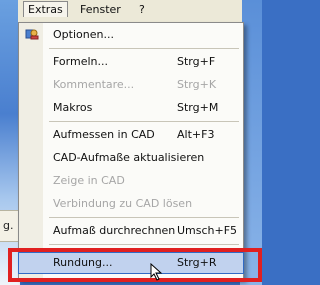 Image resolution: width=320 pixels, height=285 pixels. What do you see at coordinates (130, 11) in the screenshot?
I see `menu-bar: Extras Fenster ?` at bounding box center [130, 11].